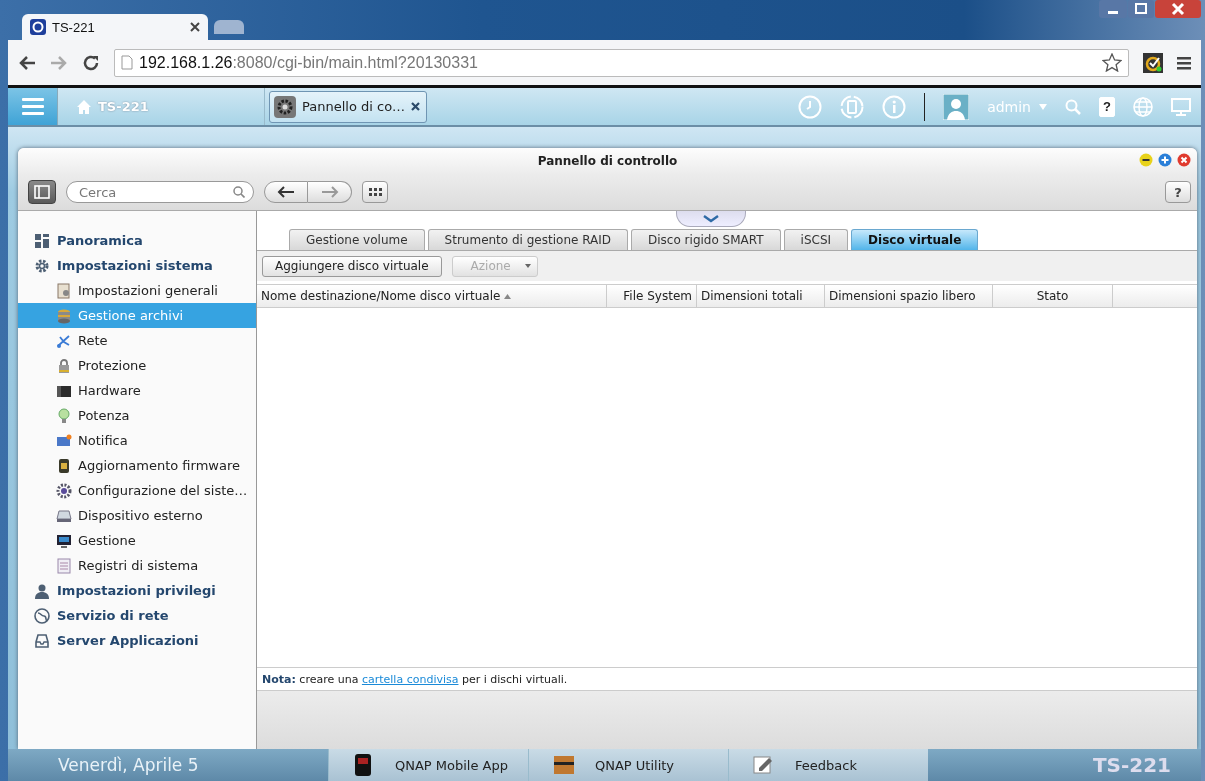 This screenshot has height=781, width=1205. I want to click on address-bar: 192.168.1.26:8080/cgi-bin/main.html?20130331, so click(621, 62).